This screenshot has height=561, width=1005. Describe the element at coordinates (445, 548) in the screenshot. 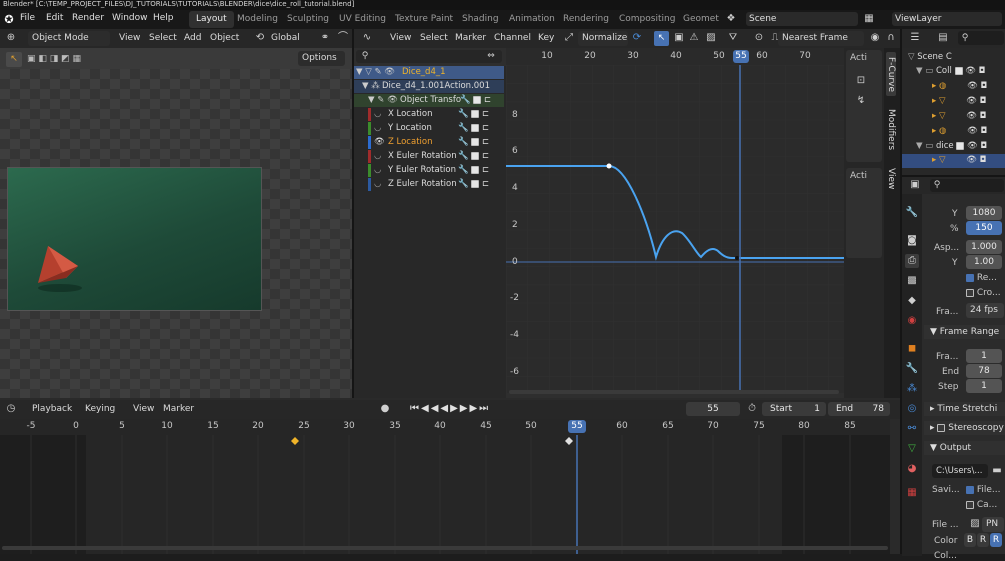

I see `timeline-scrollbar` at that location.